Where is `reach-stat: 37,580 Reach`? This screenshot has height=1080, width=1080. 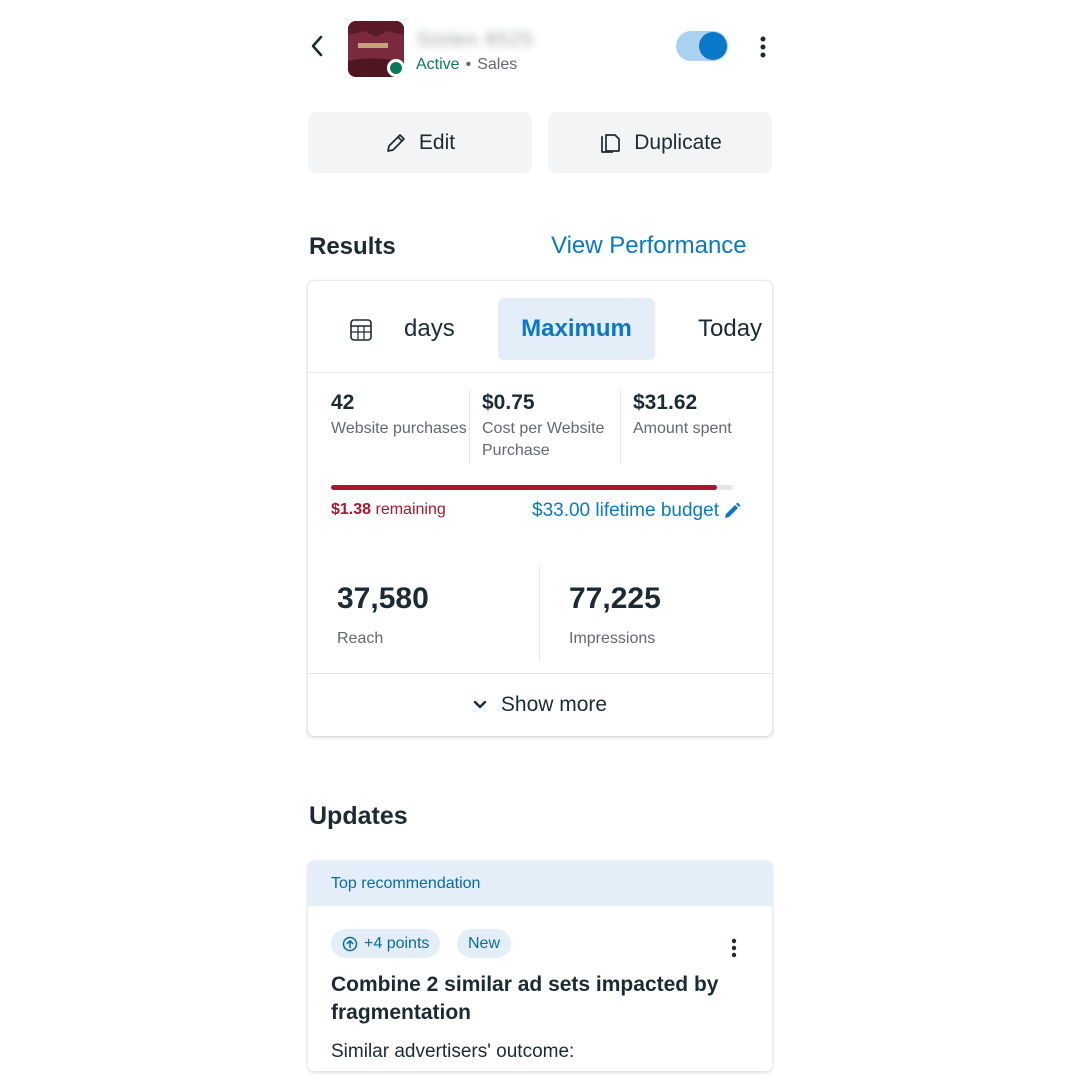 reach-stat: 37,580 Reach is located at coordinates (383, 615).